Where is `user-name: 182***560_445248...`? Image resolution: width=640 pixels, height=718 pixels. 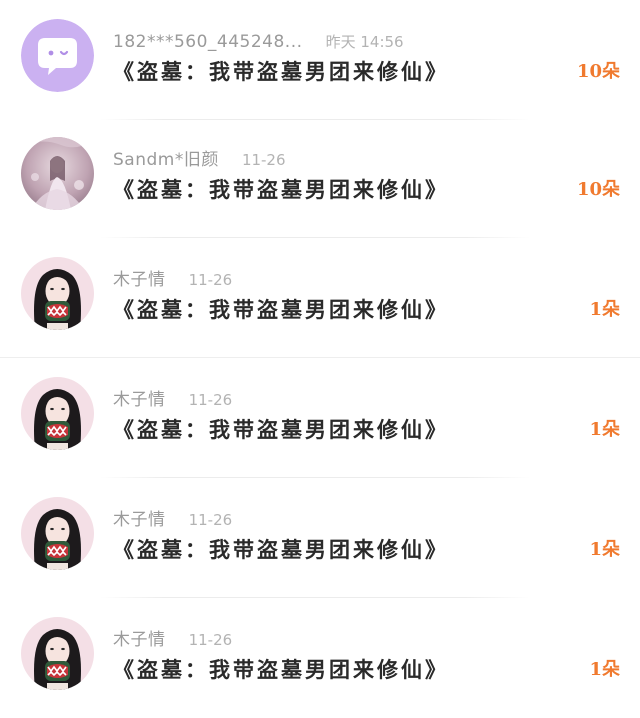
user-name: 182***560_445248... is located at coordinates (208, 42).